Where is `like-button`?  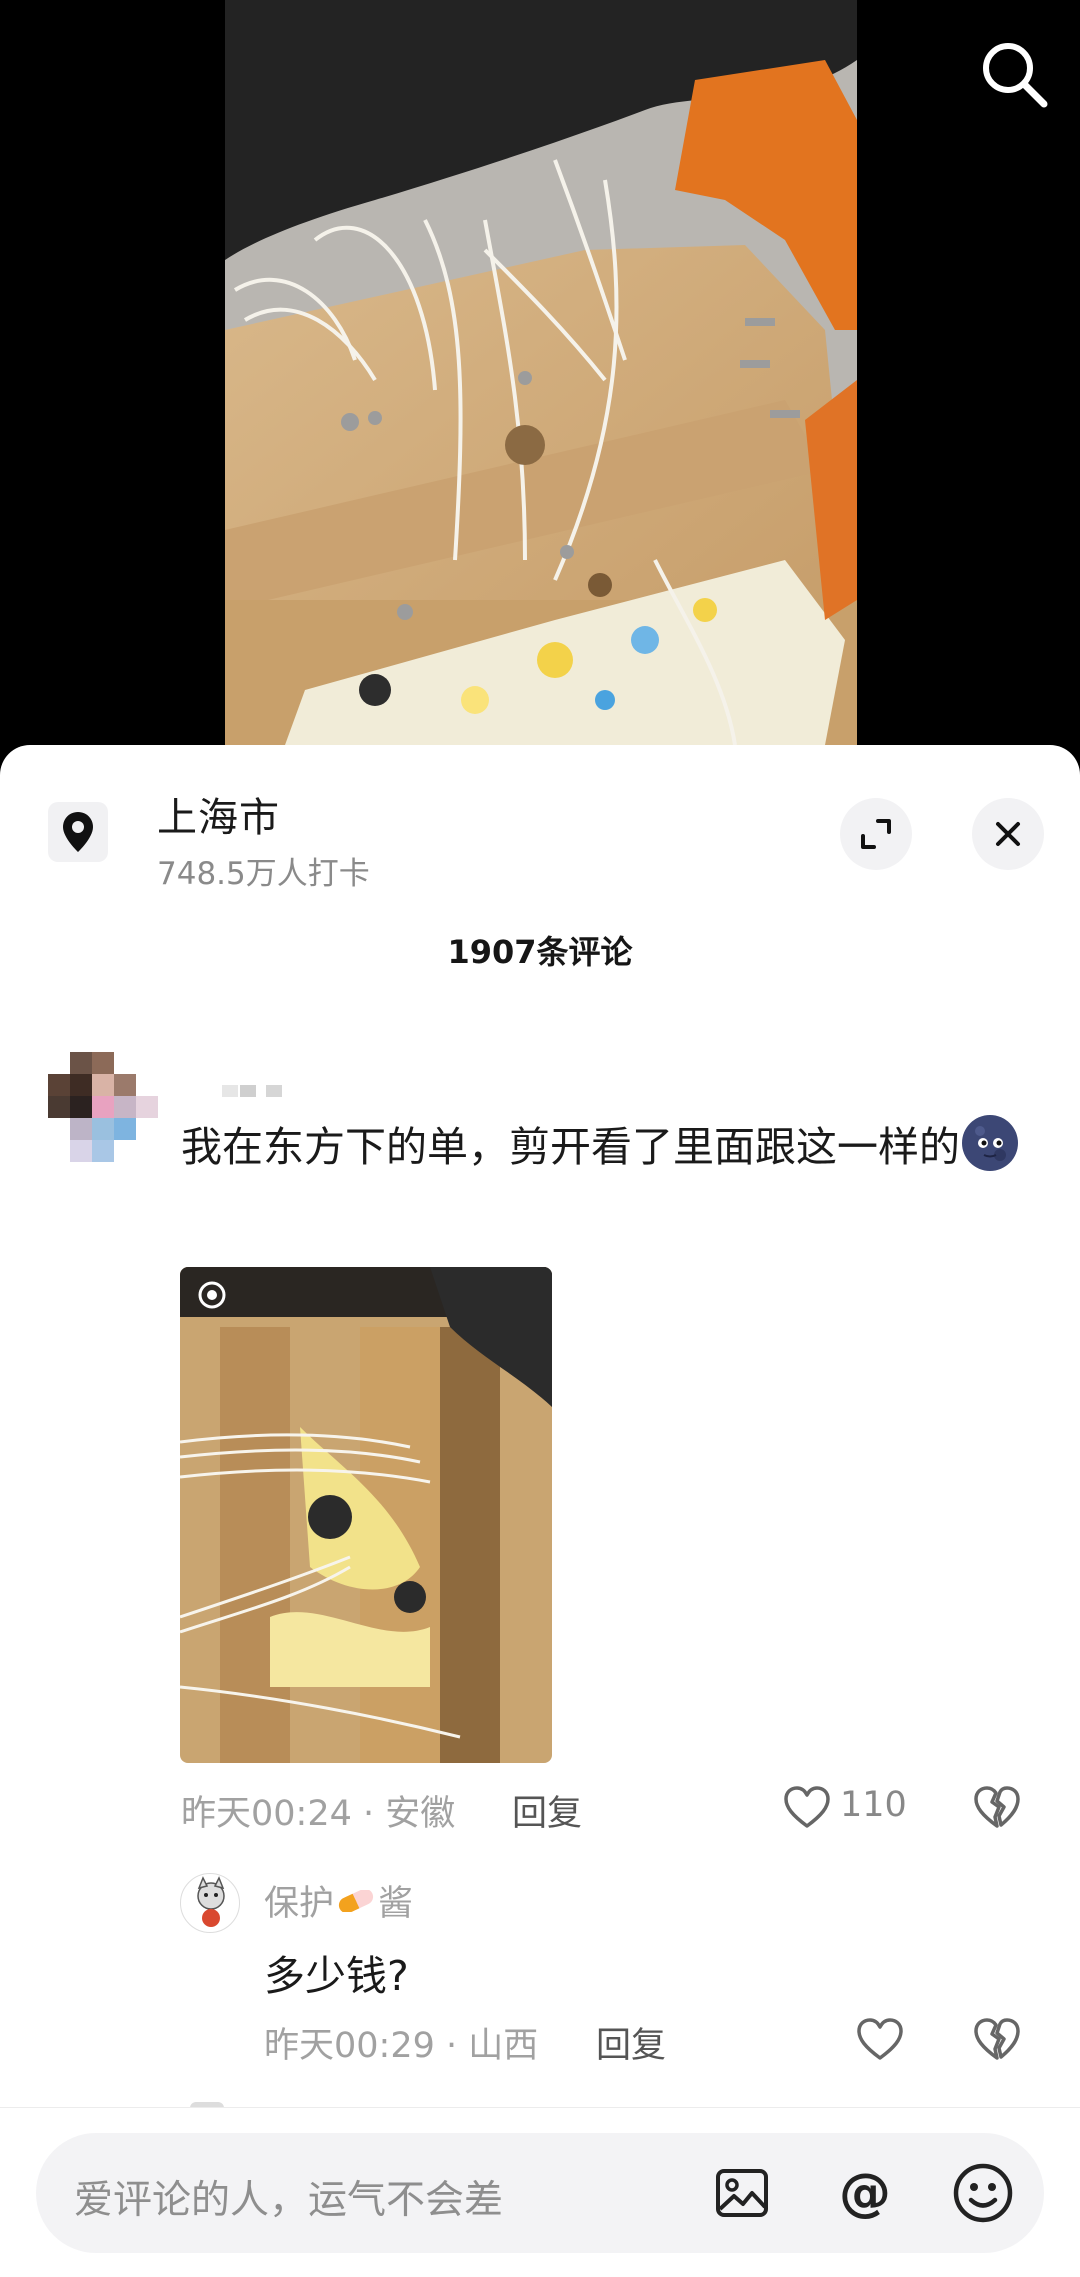
like-button is located at coordinates (807, 1808).